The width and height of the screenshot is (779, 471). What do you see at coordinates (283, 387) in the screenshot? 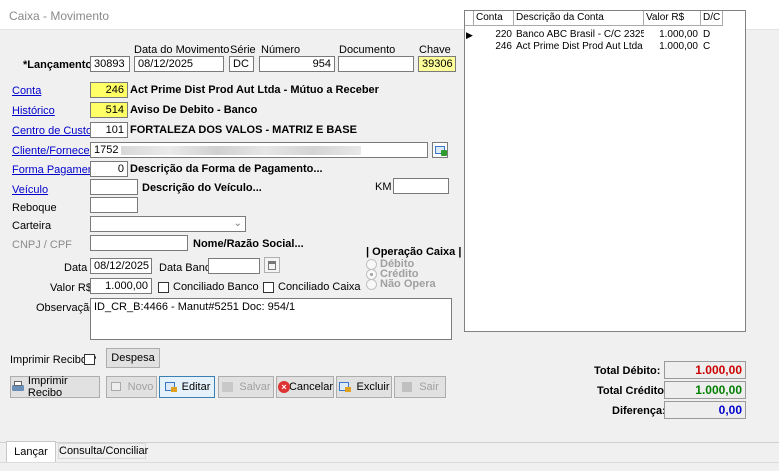
I see `cancel-icon: ×` at bounding box center [283, 387].